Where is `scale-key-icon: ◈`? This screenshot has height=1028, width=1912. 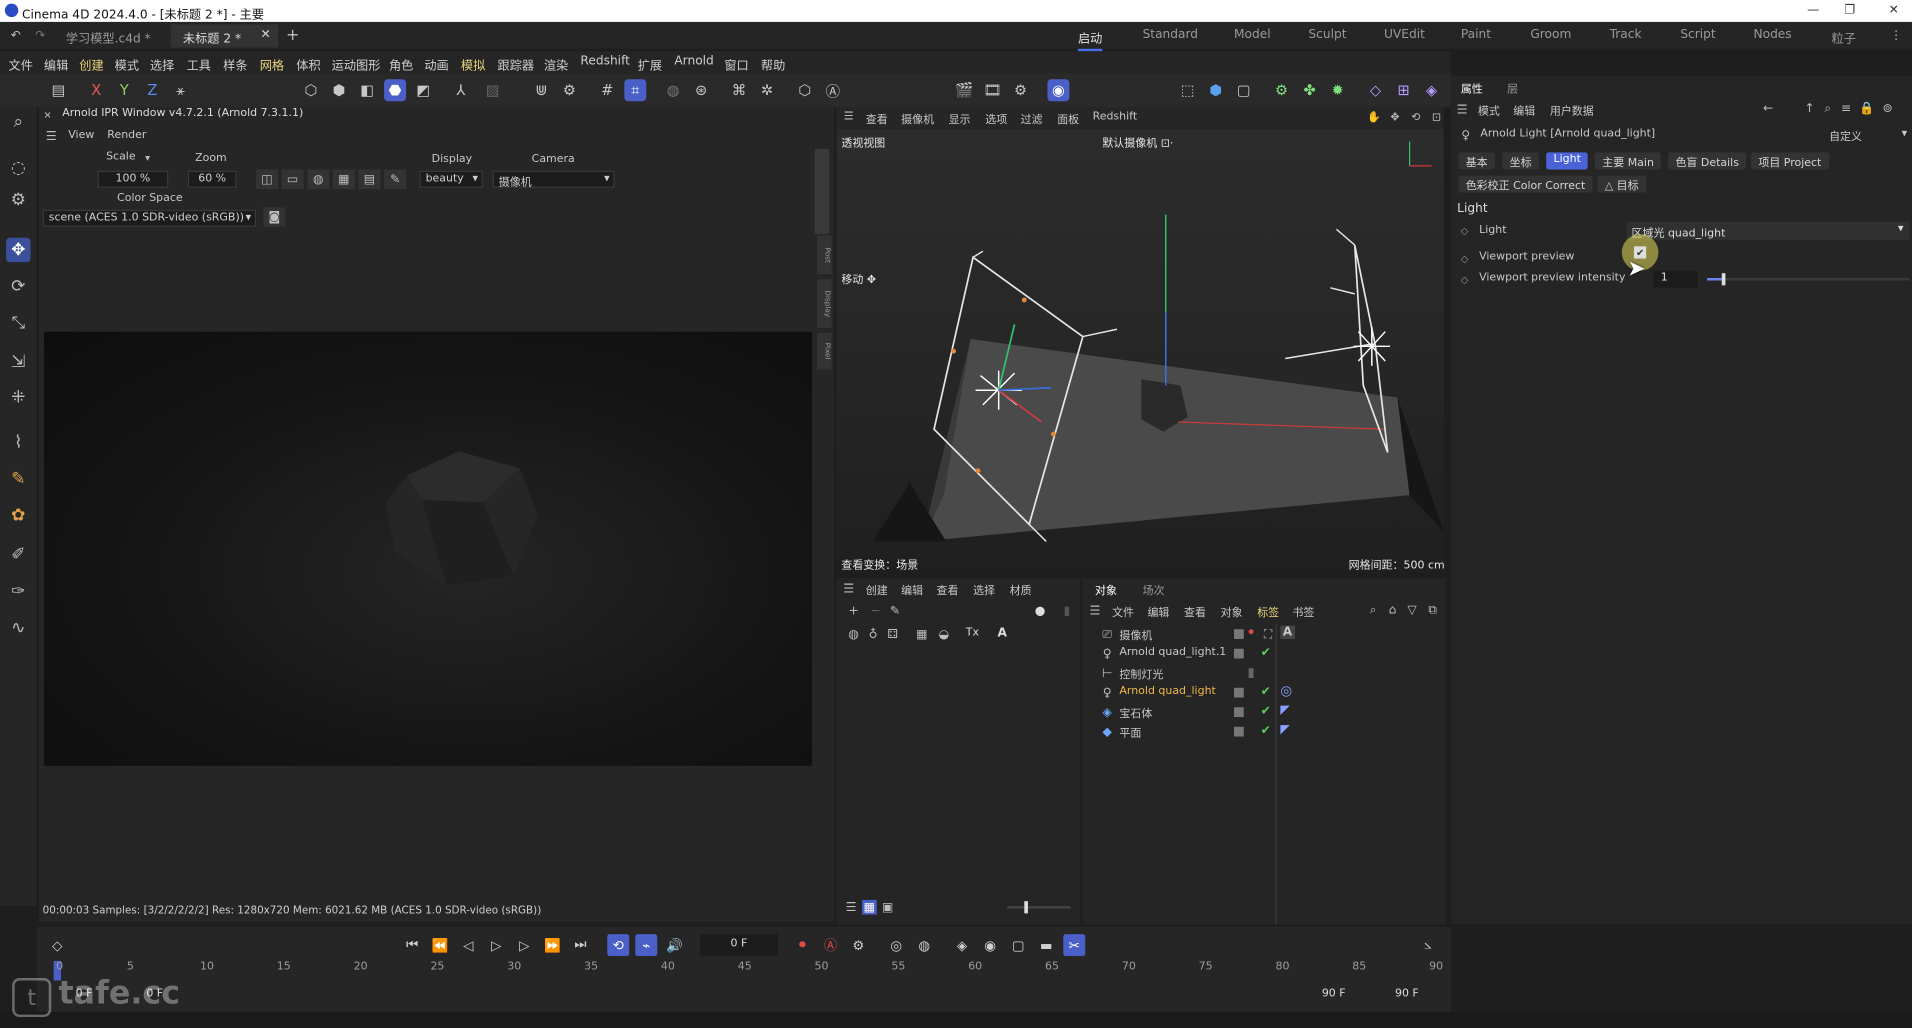 scale-key-icon: ◈ is located at coordinates (962, 945).